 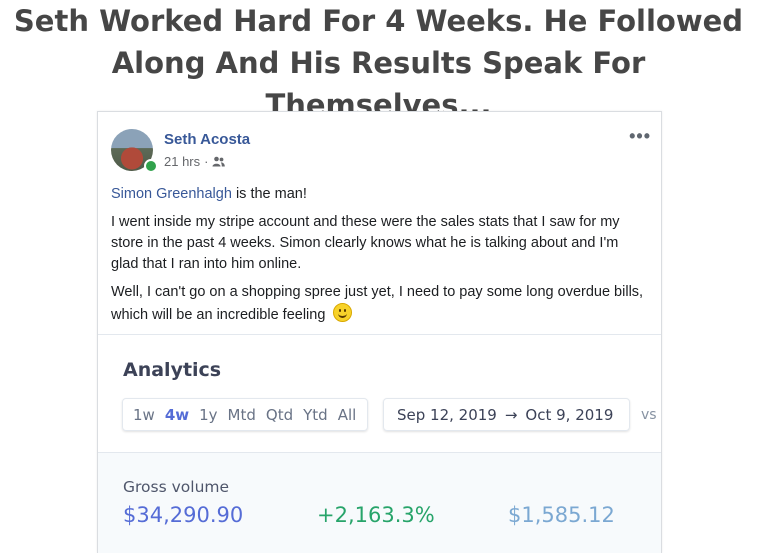 I want to click on range-all: All, so click(x=347, y=415).